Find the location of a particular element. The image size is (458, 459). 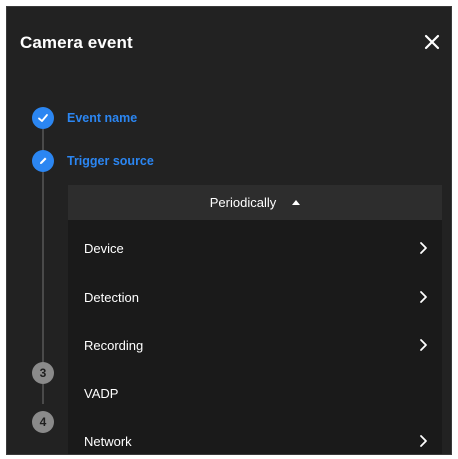

step-2-label: Trigger source is located at coordinates (110, 161).